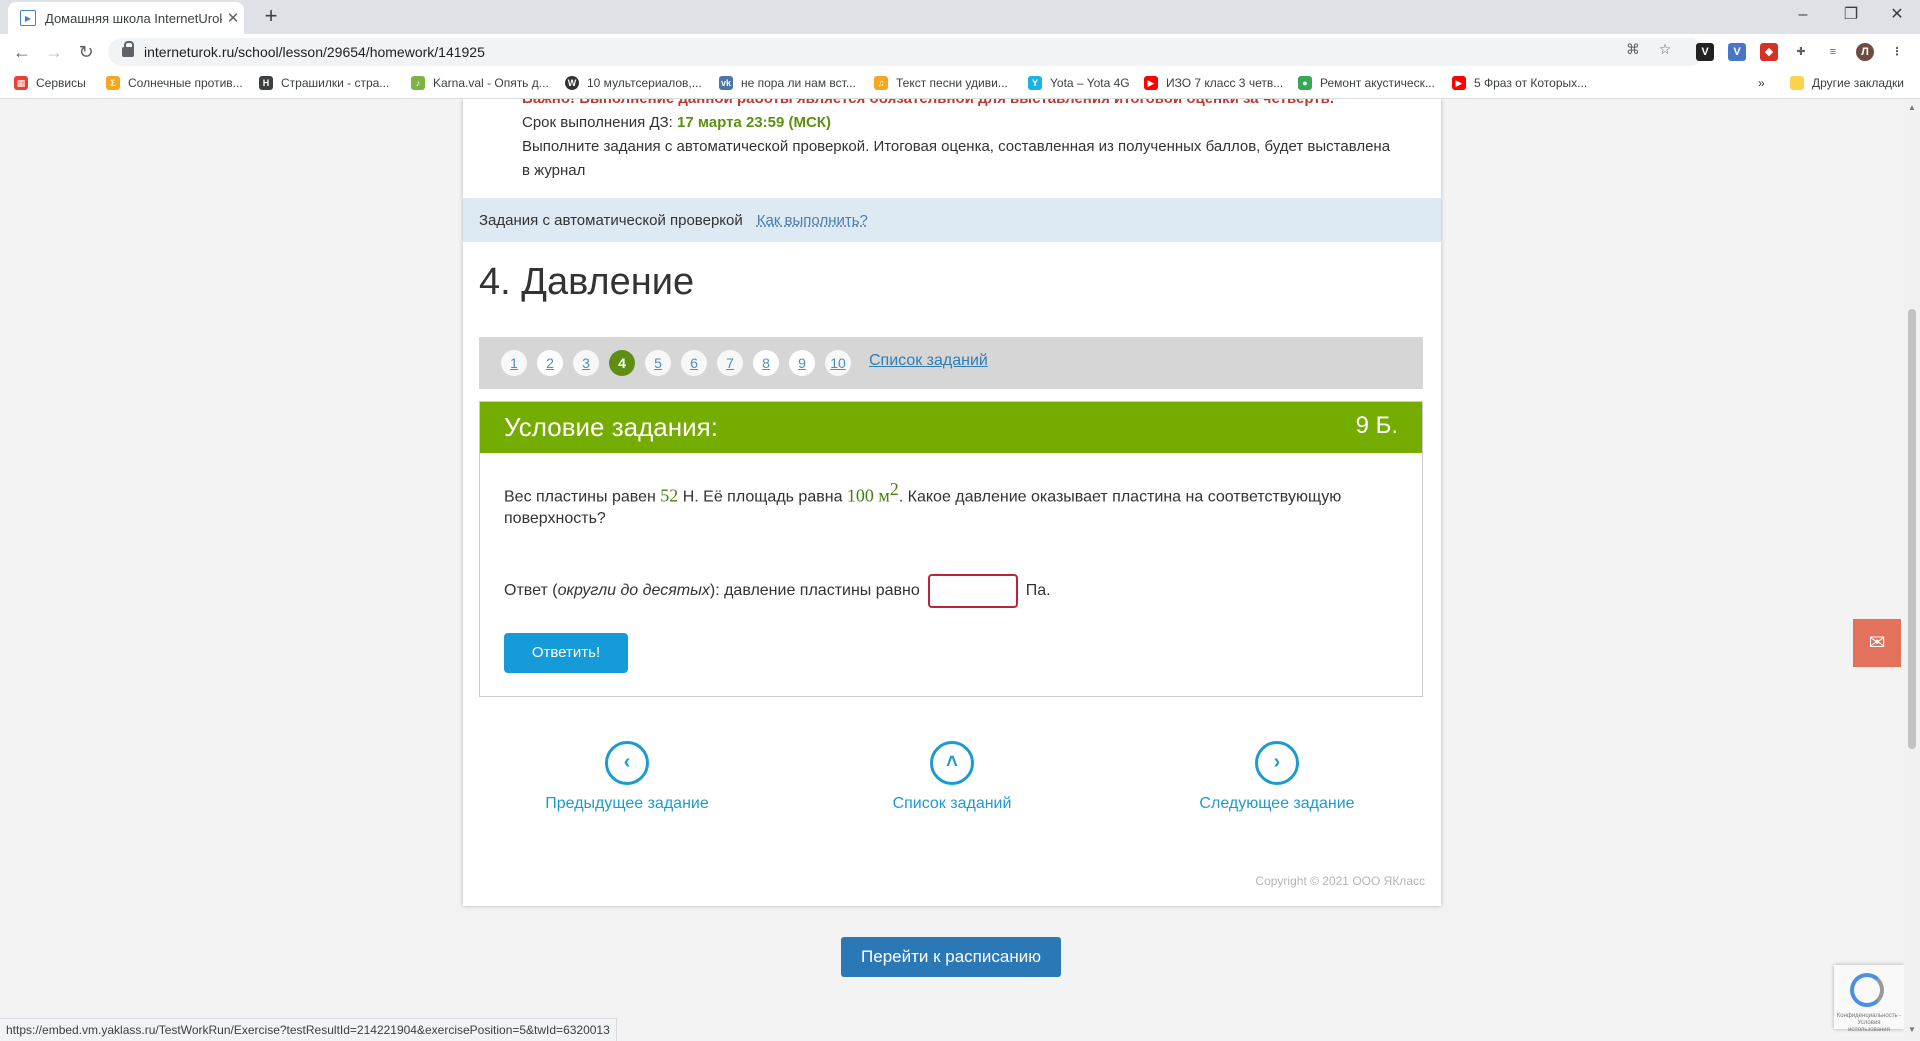  Describe the element at coordinates (730, 363) in the screenshot. I see `task-number-7: 7` at that location.